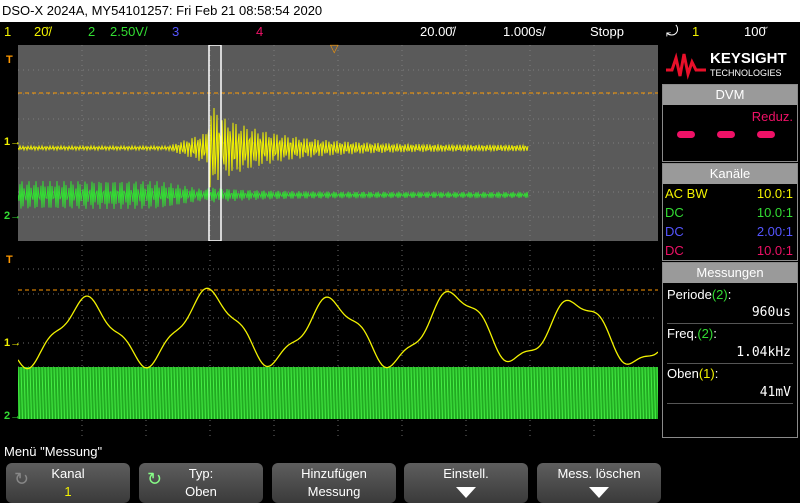 This screenshot has width=800, height=503. I want to click on ch3-number: 3, so click(175, 32).